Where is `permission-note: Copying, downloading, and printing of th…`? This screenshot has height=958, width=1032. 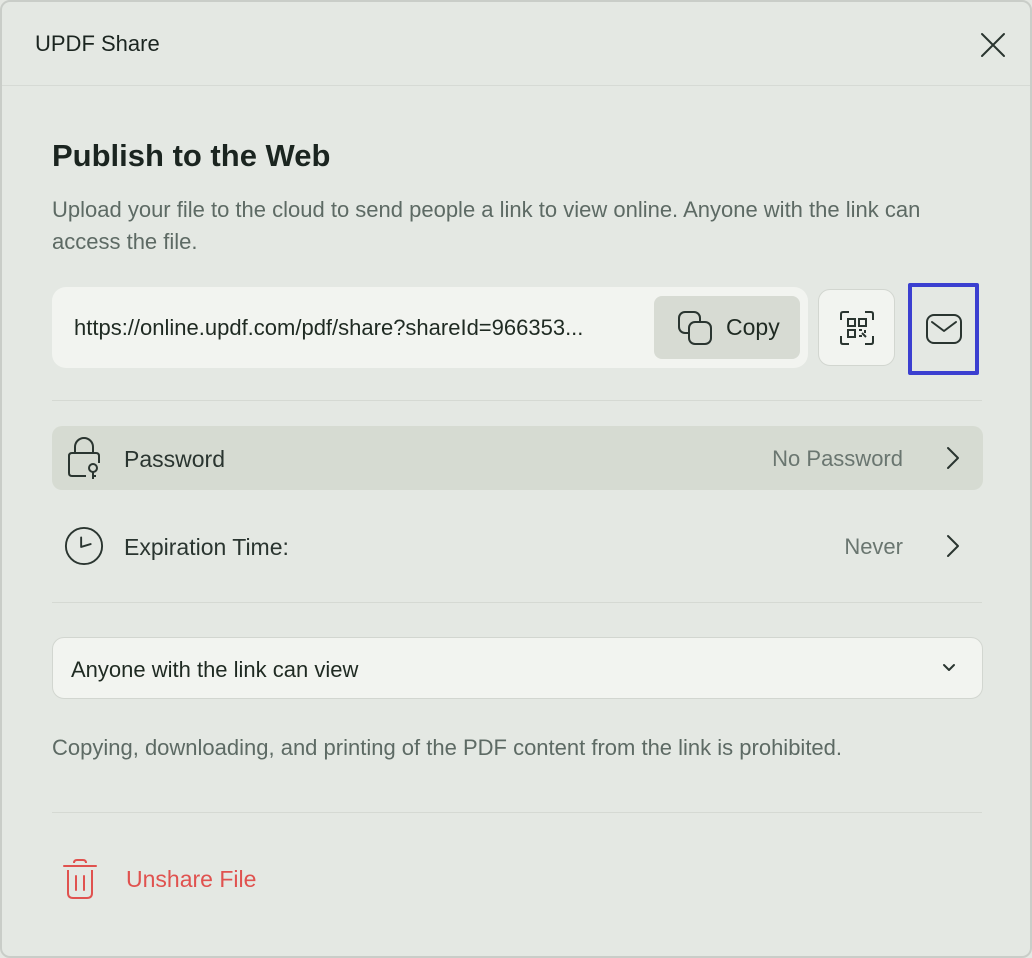
permission-note: Copying, downloading, and printing of th… is located at coordinates (447, 747).